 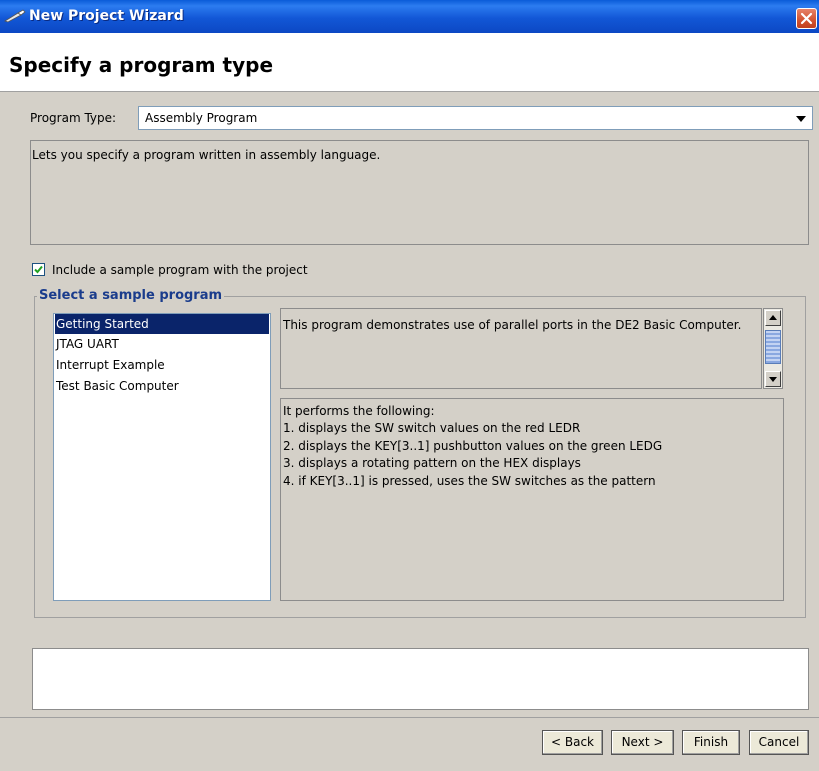 I want to click on wizard-header: Specify a program type, so click(x=409, y=62).